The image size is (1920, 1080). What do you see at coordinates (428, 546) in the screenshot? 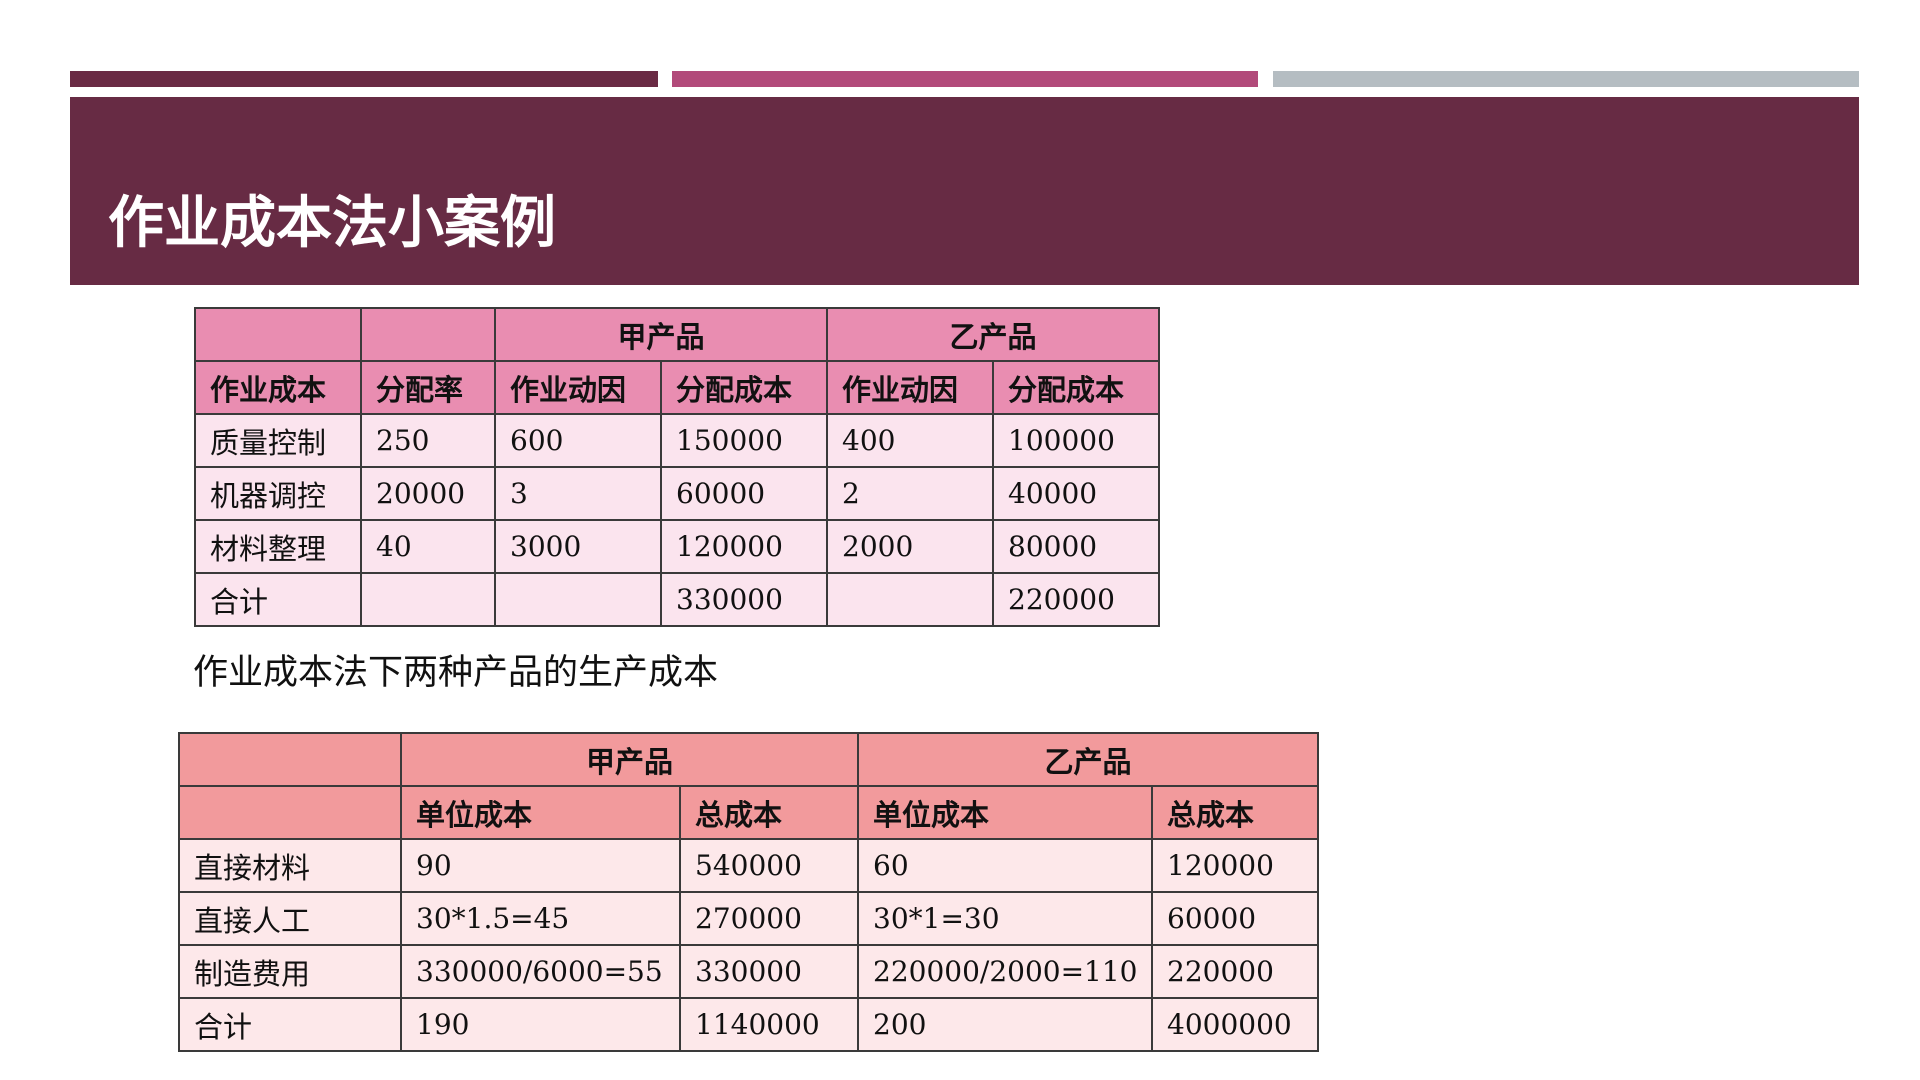
I see `table-cell: 40` at bounding box center [428, 546].